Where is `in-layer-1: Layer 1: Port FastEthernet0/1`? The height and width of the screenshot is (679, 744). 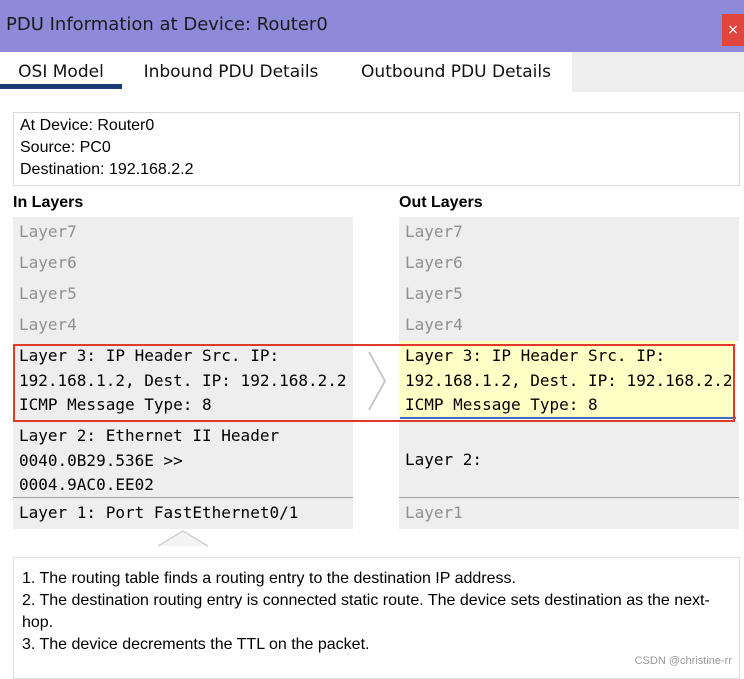
in-layer-1: Layer 1: Port FastEthernet0/1 is located at coordinates (183, 513).